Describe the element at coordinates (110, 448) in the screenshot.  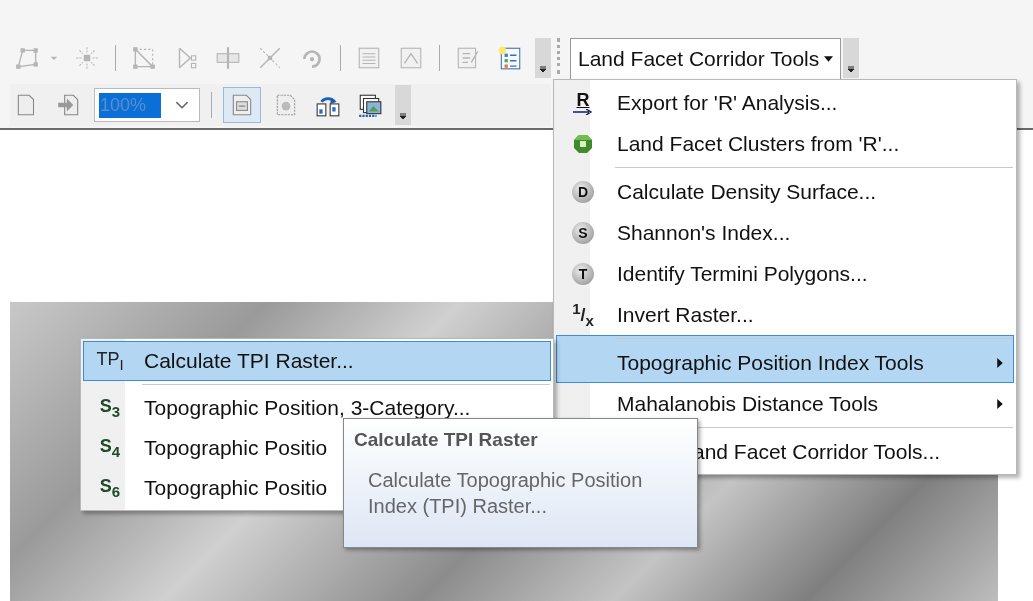
I see `tool-letter-icon: S$_{4}$` at that location.